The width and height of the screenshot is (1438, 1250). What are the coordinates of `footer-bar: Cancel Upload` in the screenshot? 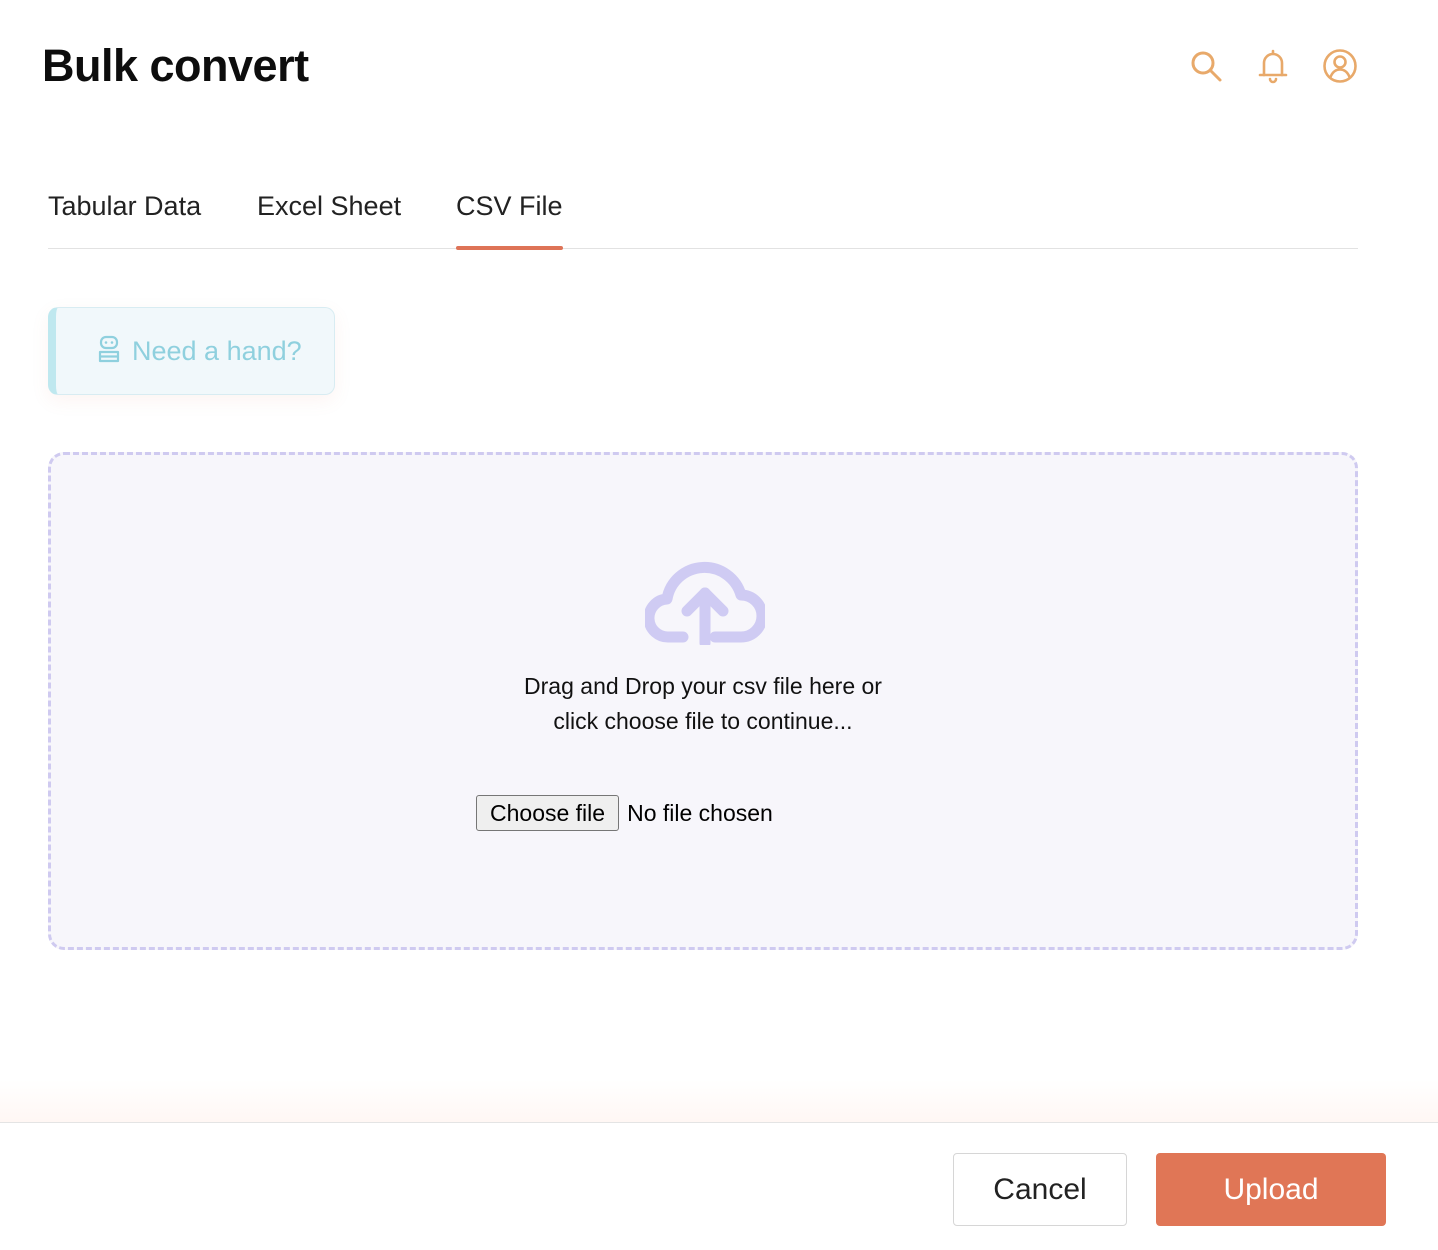 It's located at (719, 1186).